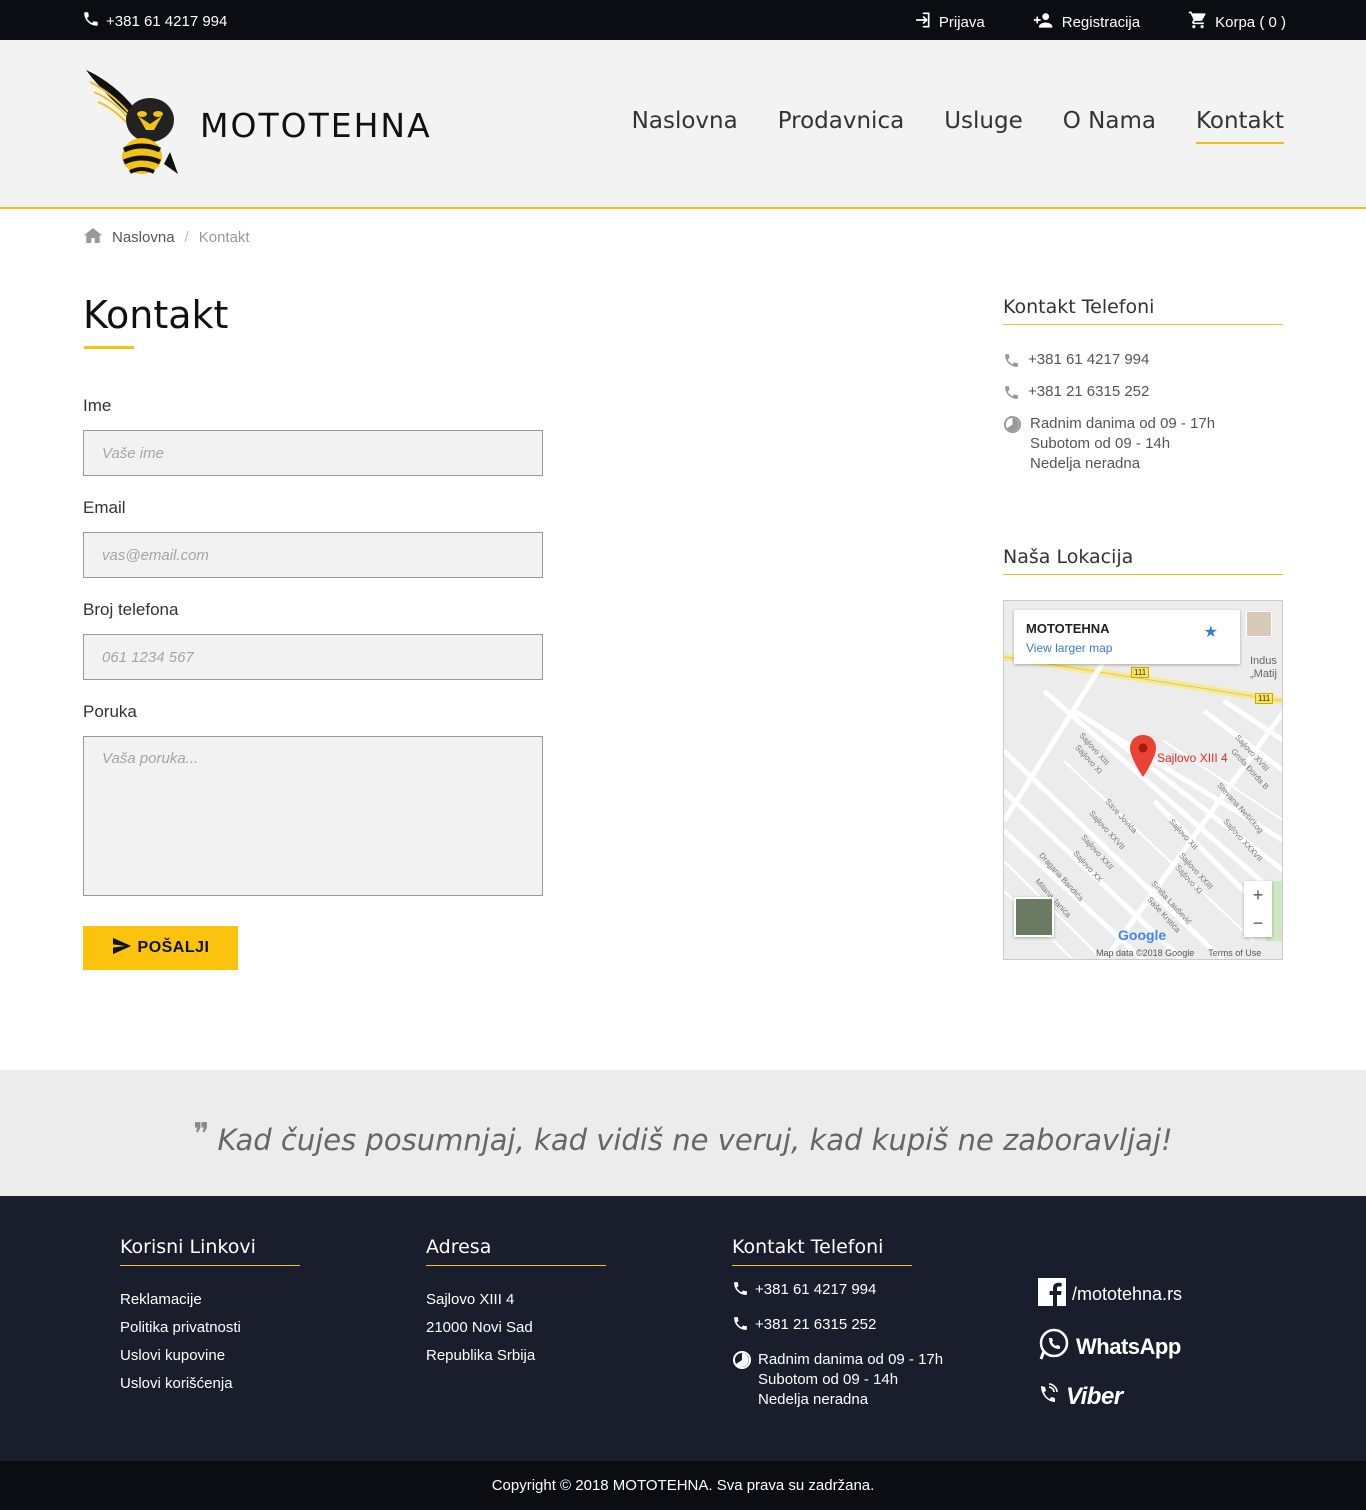 The image size is (1366, 1510). I want to click on message-label: Poruka, so click(110, 711).